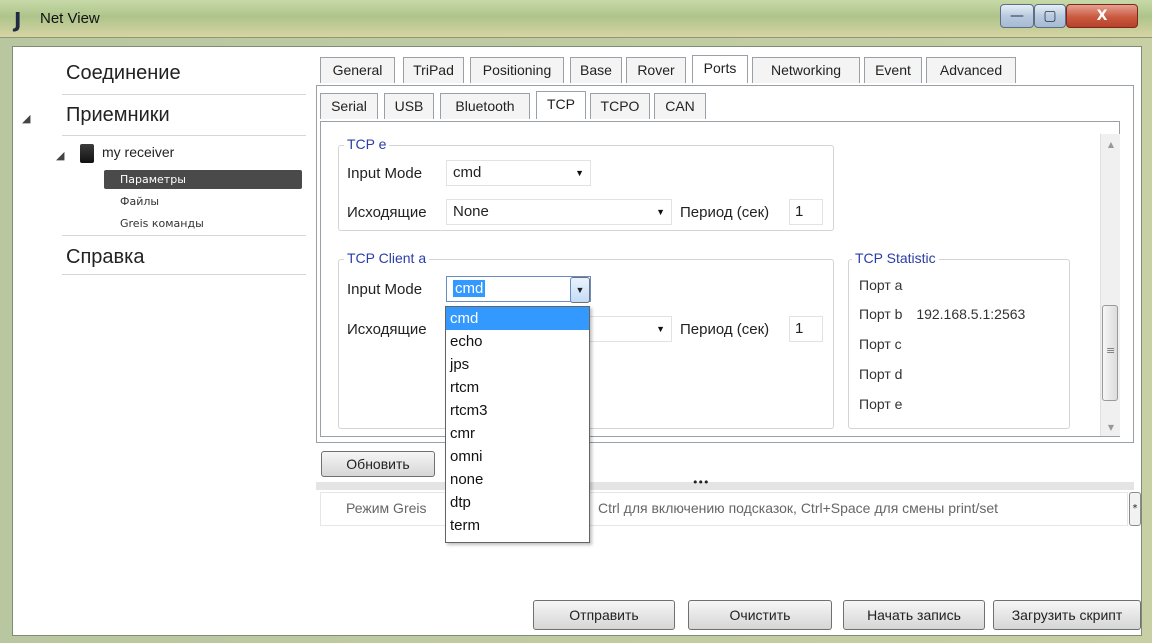  Describe the element at coordinates (881, 404) in the screenshot. I see `stat-label: Порт e` at that location.